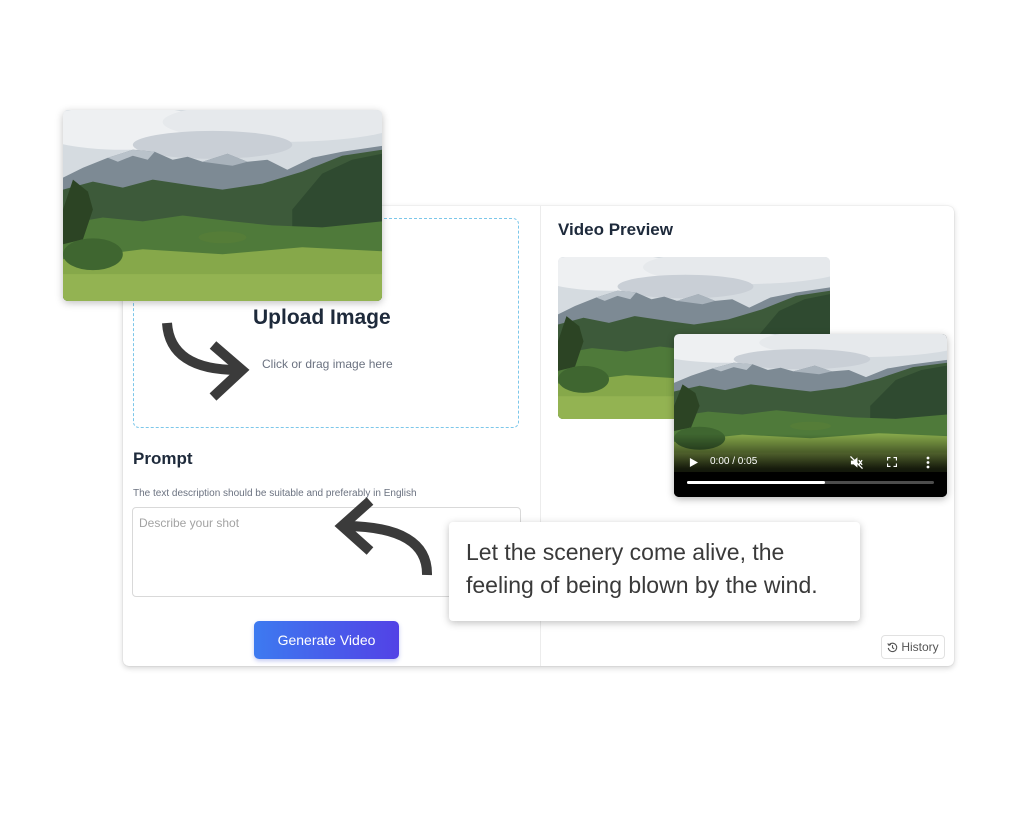  What do you see at coordinates (327, 364) in the screenshot?
I see `upload-hint: Click or drag image here` at bounding box center [327, 364].